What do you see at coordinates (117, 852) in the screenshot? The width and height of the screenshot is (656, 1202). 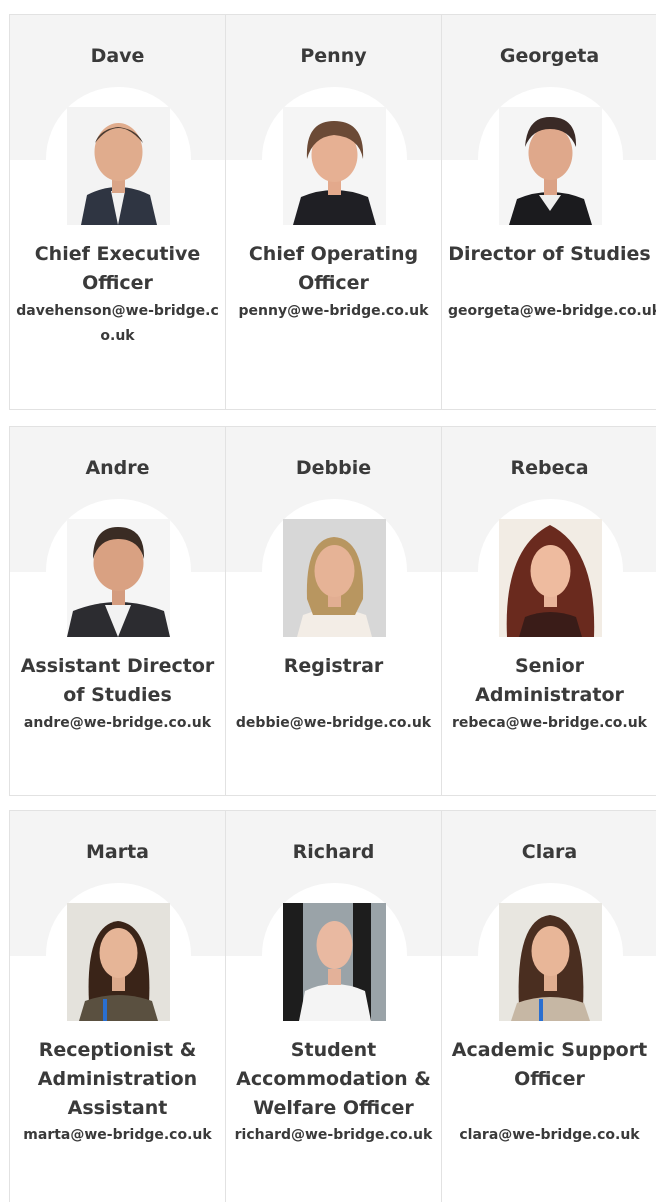 I see `member-name: Marta` at bounding box center [117, 852].